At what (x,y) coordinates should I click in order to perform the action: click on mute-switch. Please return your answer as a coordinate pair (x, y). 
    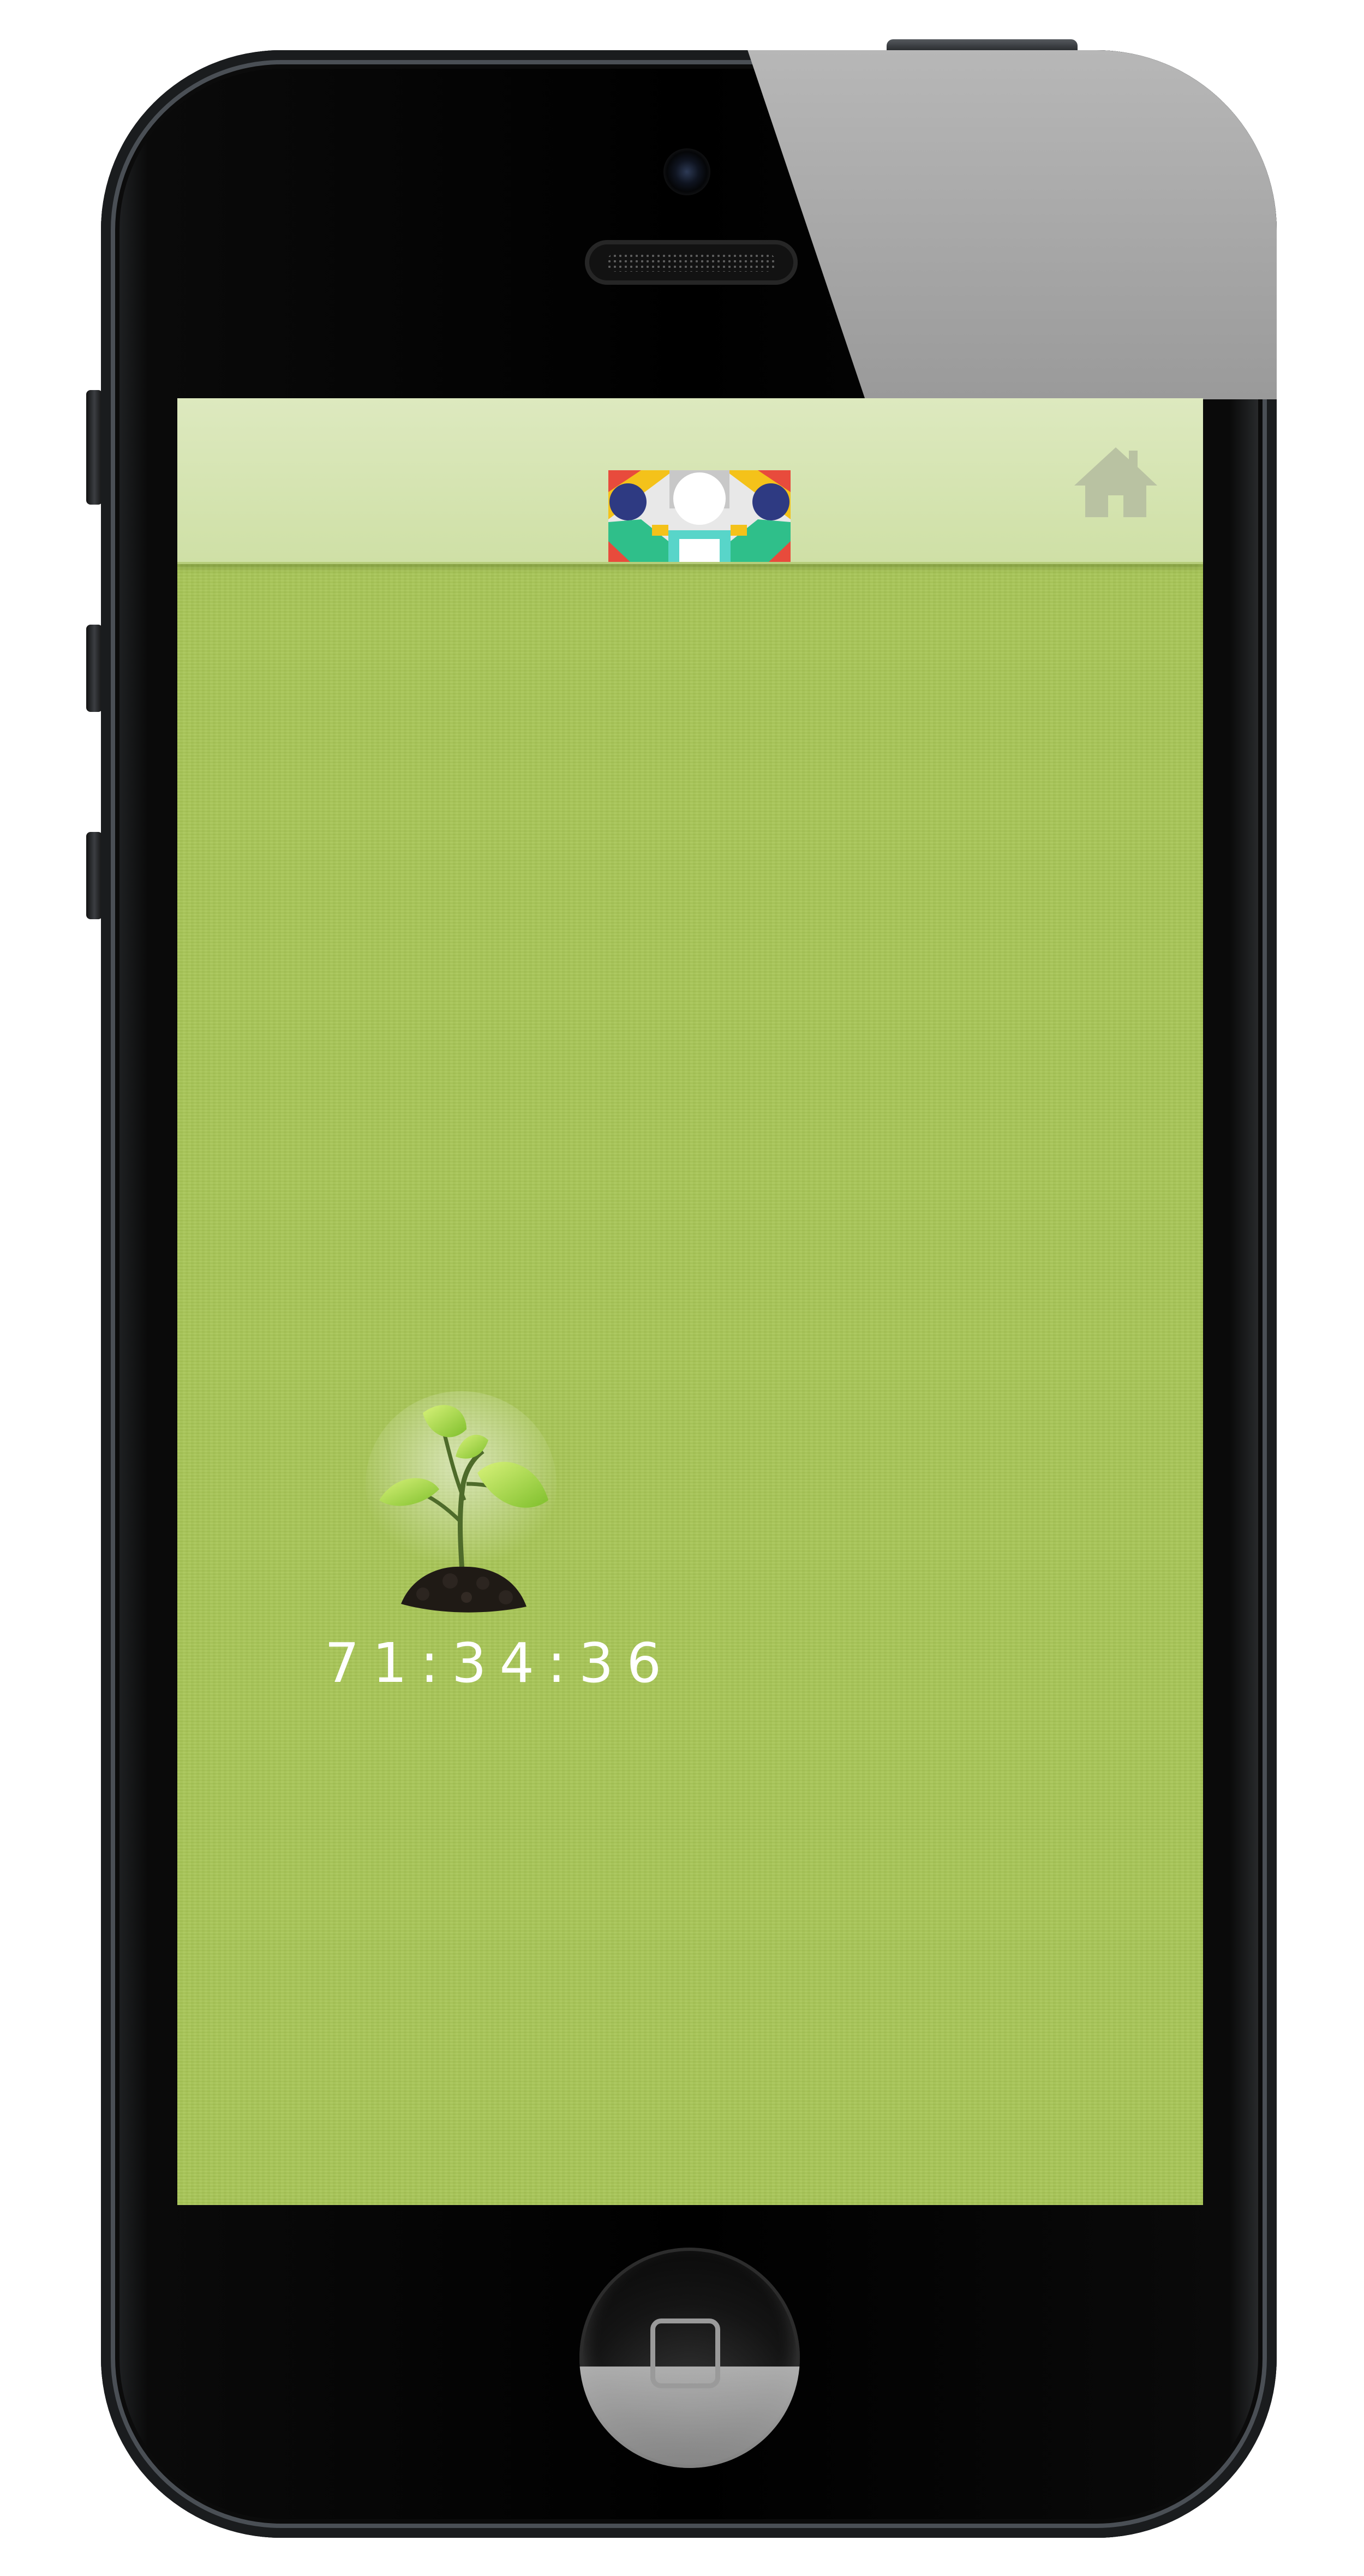
    Looking at the image, I should click on (94, 448).